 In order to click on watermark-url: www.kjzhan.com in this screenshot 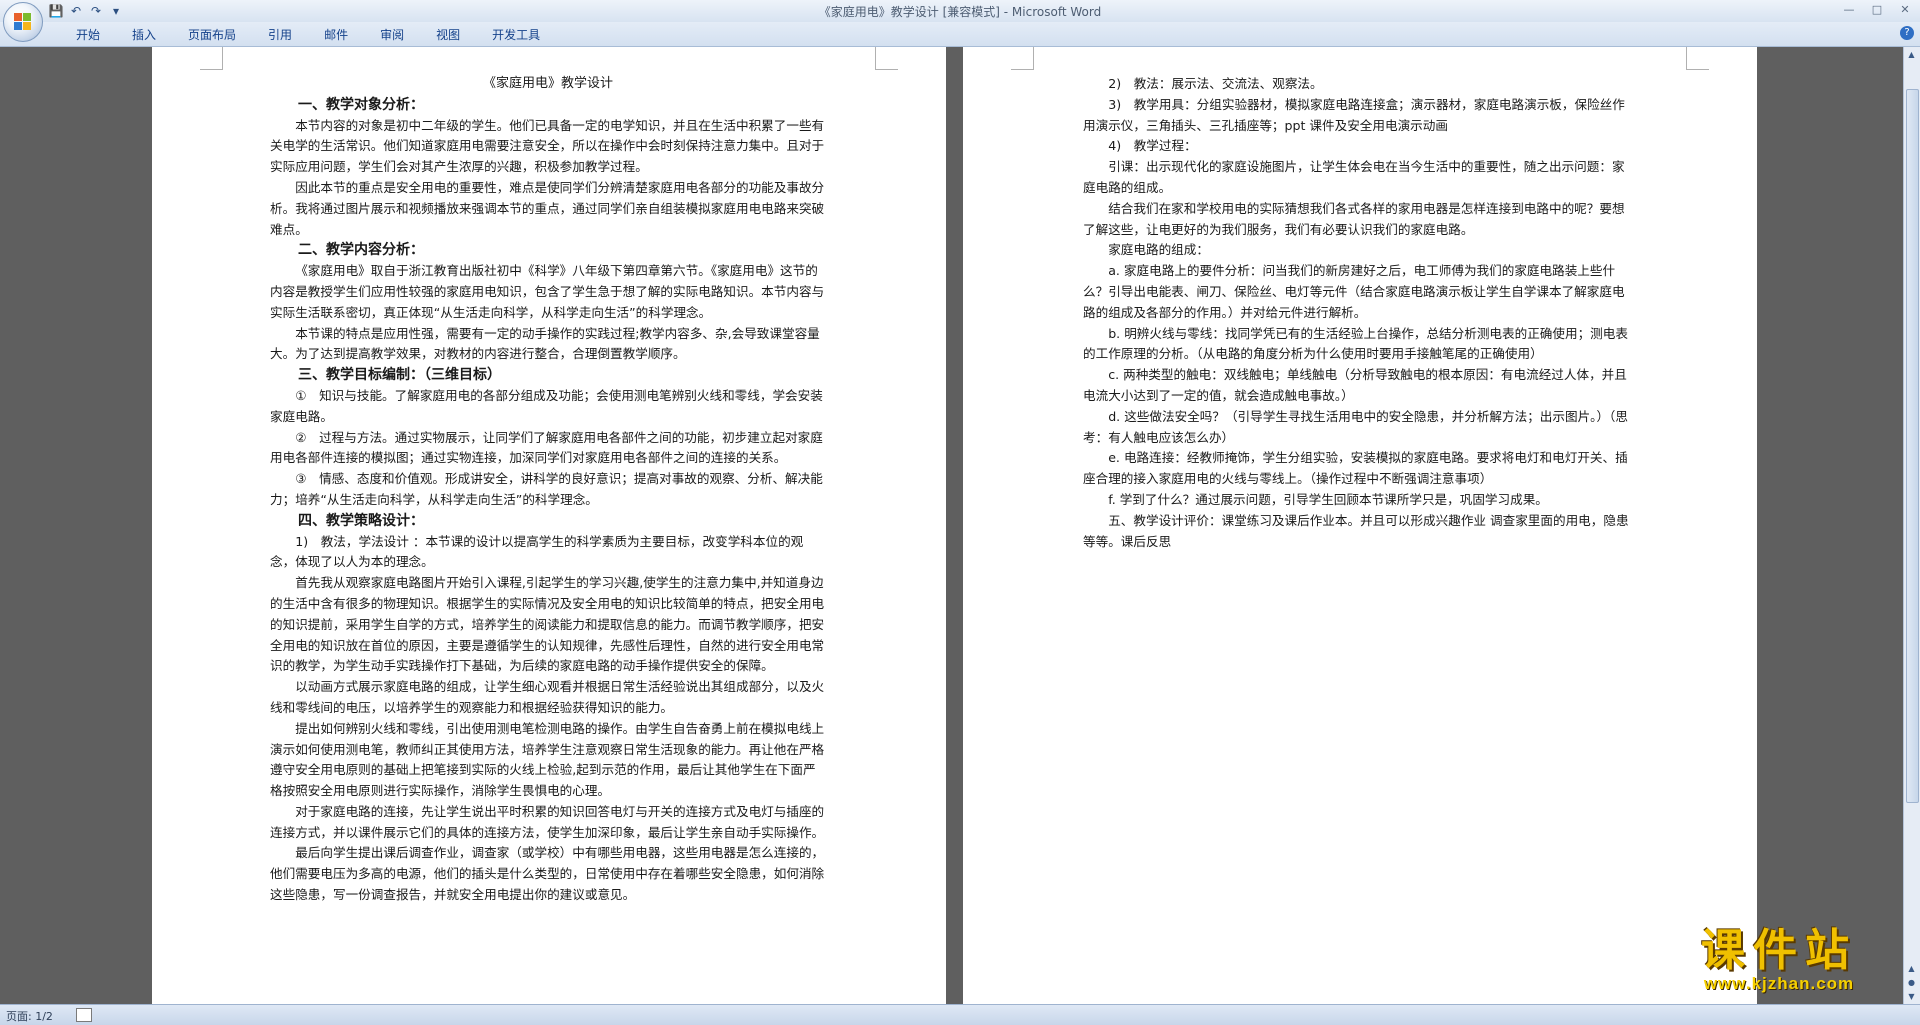, I will do `click(1779, 983)`.